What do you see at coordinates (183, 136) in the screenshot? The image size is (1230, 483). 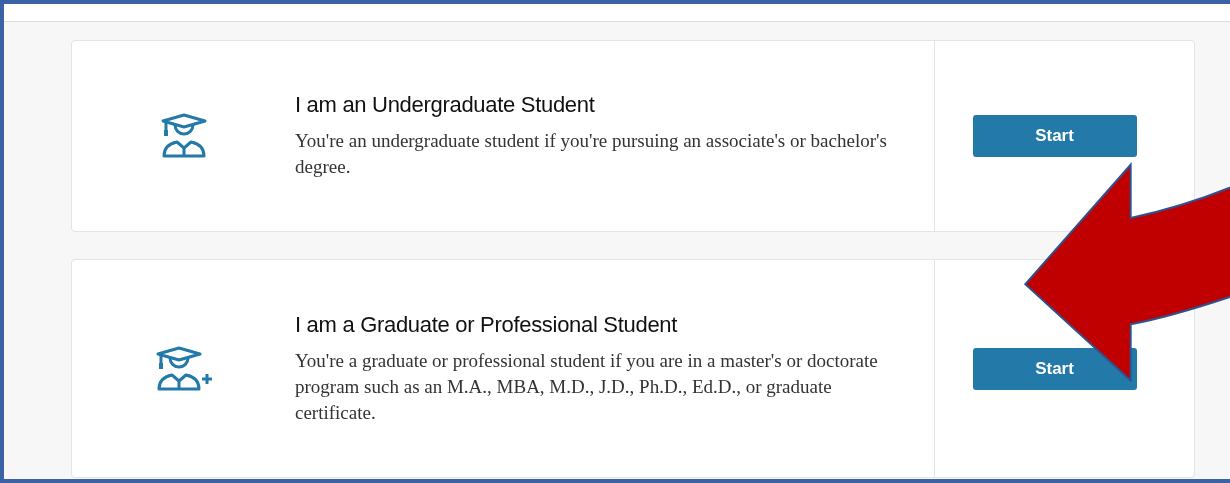 I see `student-icon` at bounding box center [183, 136].